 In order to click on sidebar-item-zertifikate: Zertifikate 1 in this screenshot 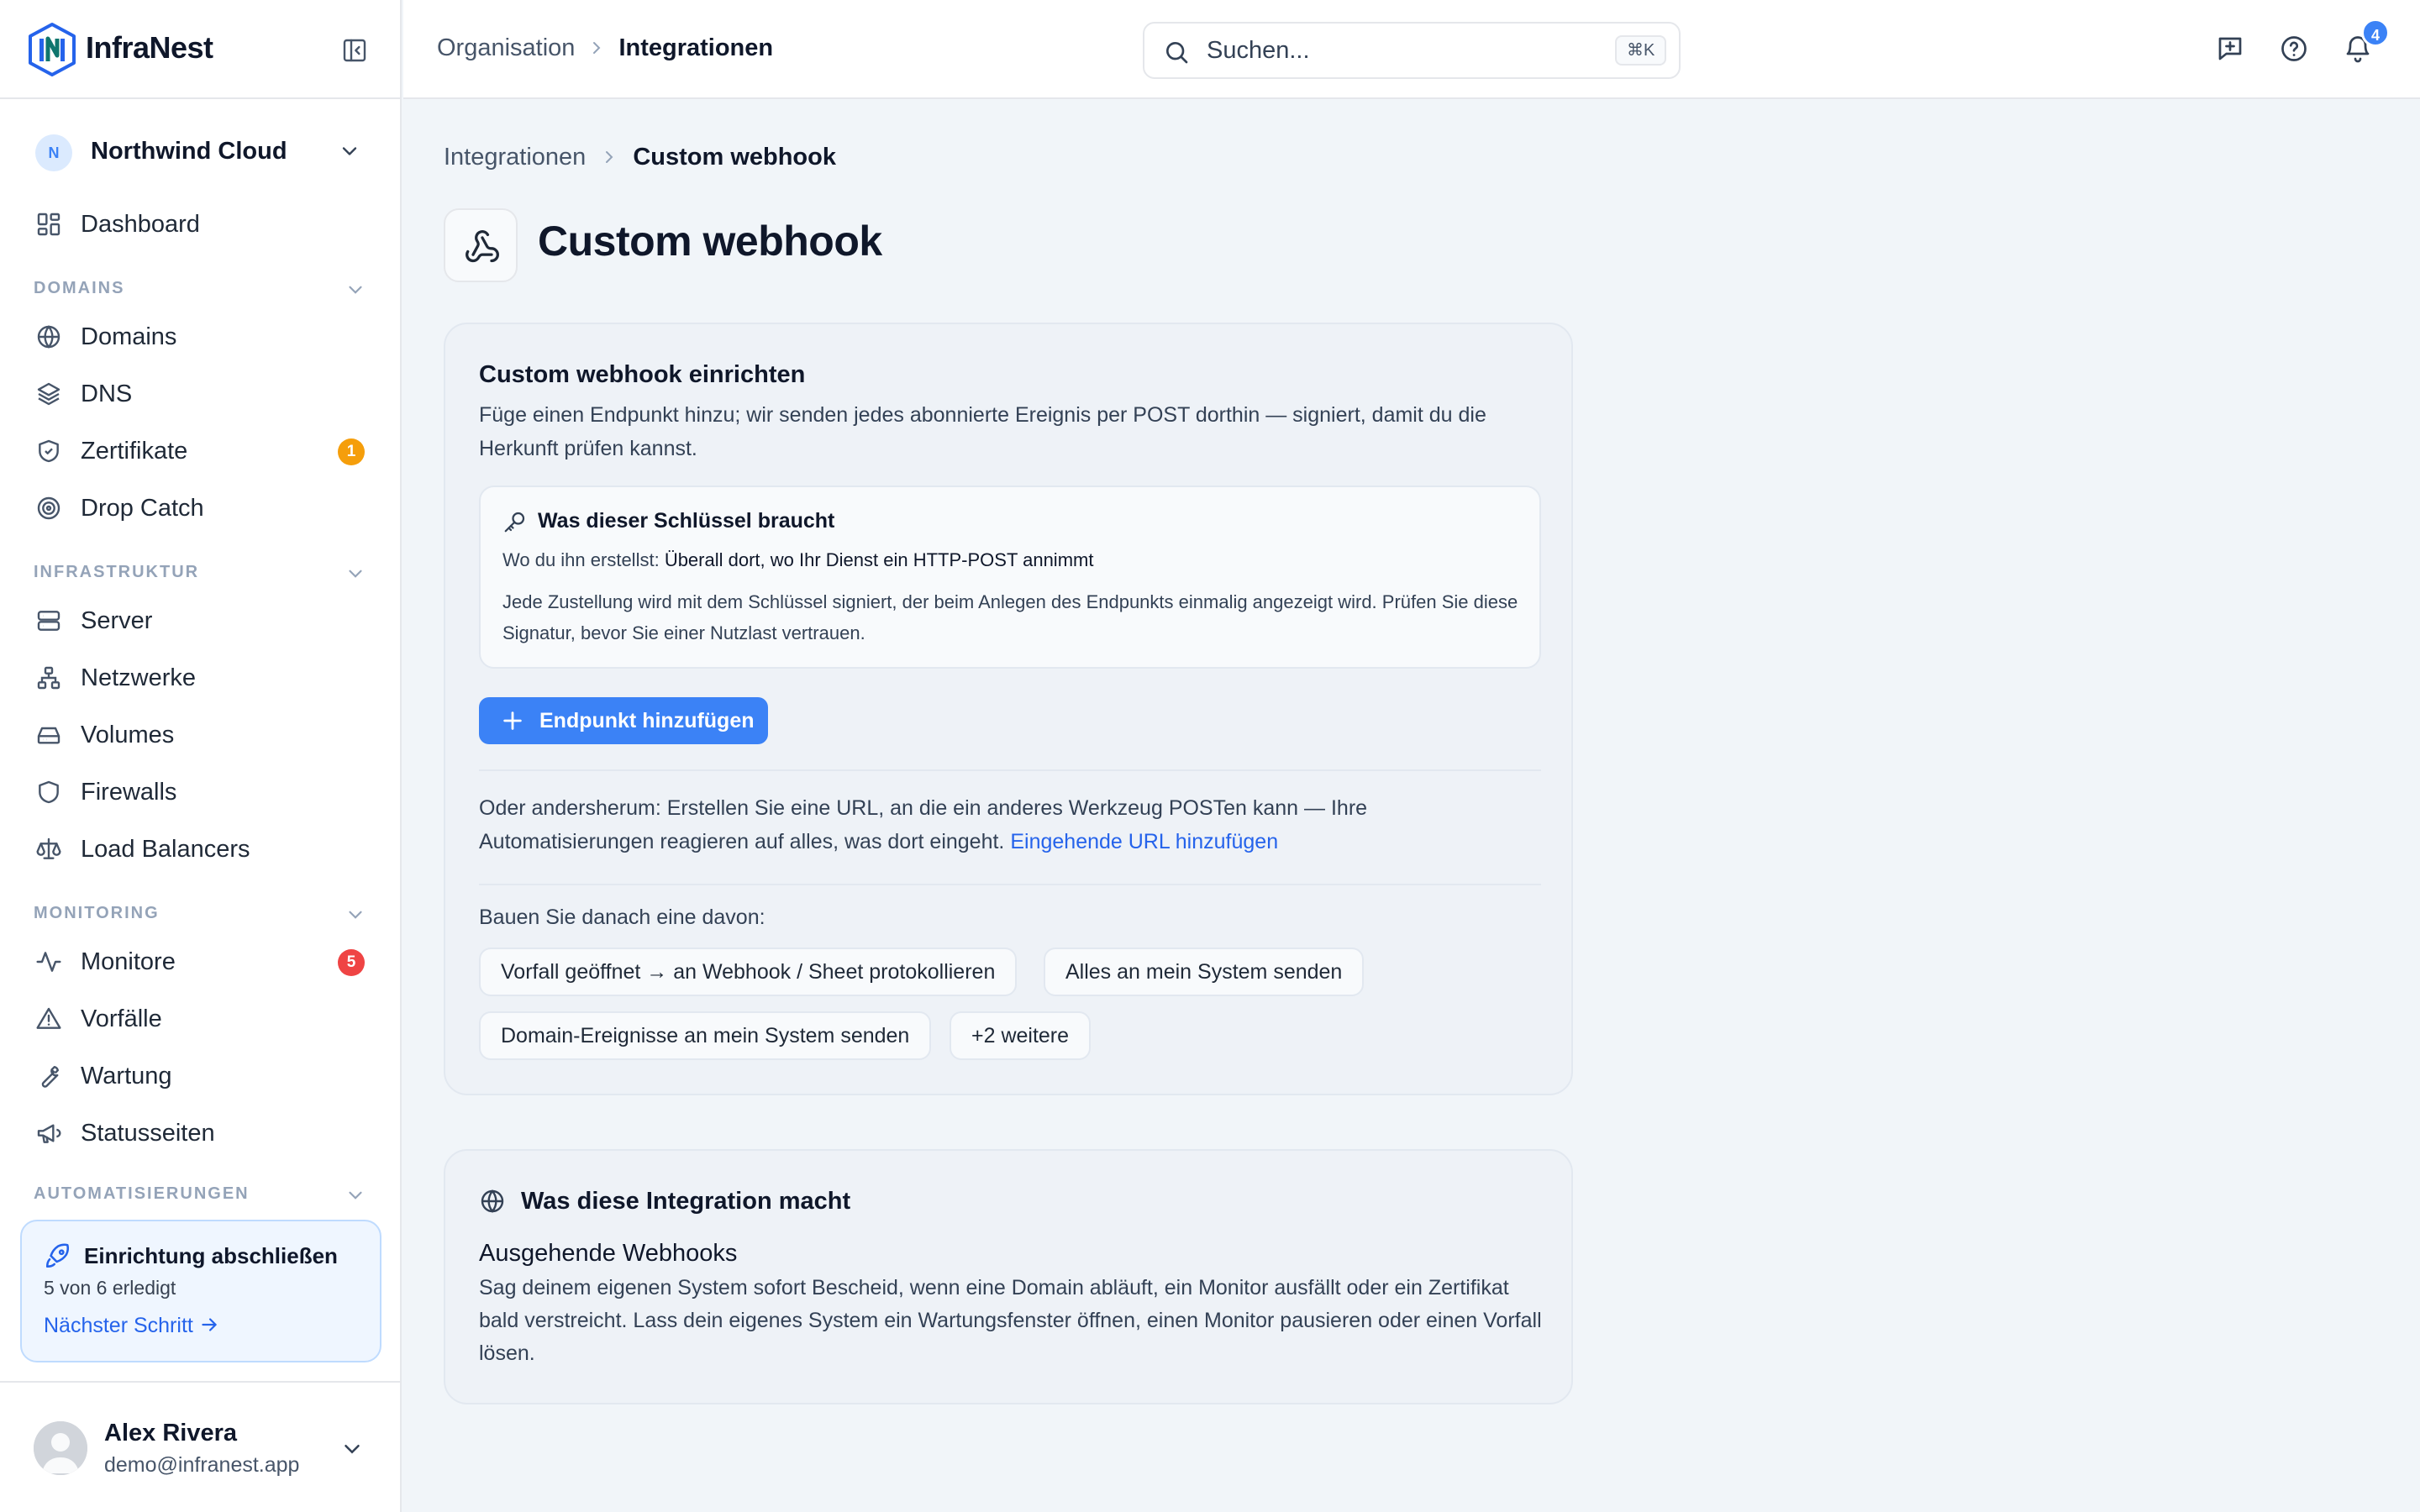, I will do `click(200, 451)`.